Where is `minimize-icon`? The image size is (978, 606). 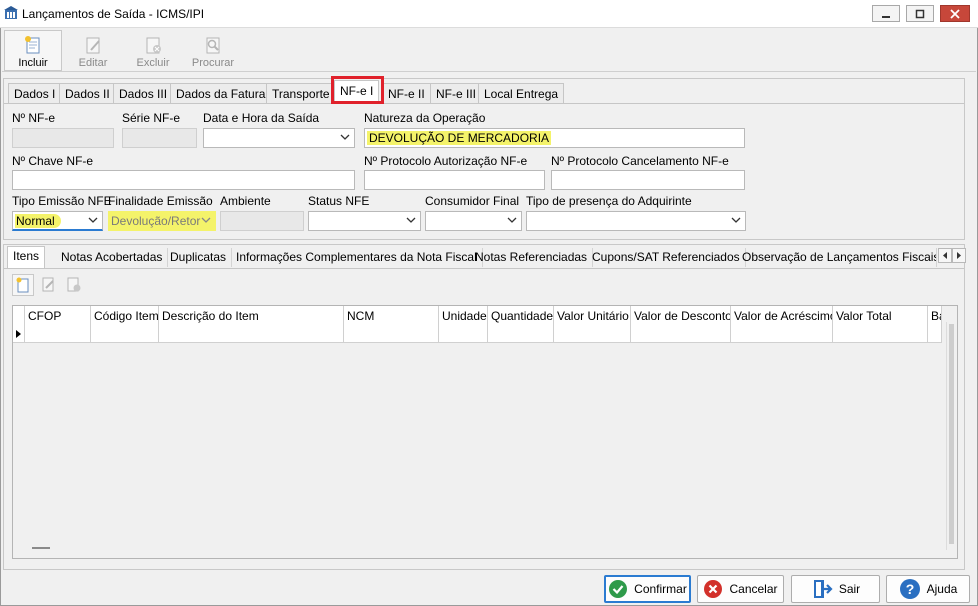 minimize-icon is located at coordinates (886, 16).